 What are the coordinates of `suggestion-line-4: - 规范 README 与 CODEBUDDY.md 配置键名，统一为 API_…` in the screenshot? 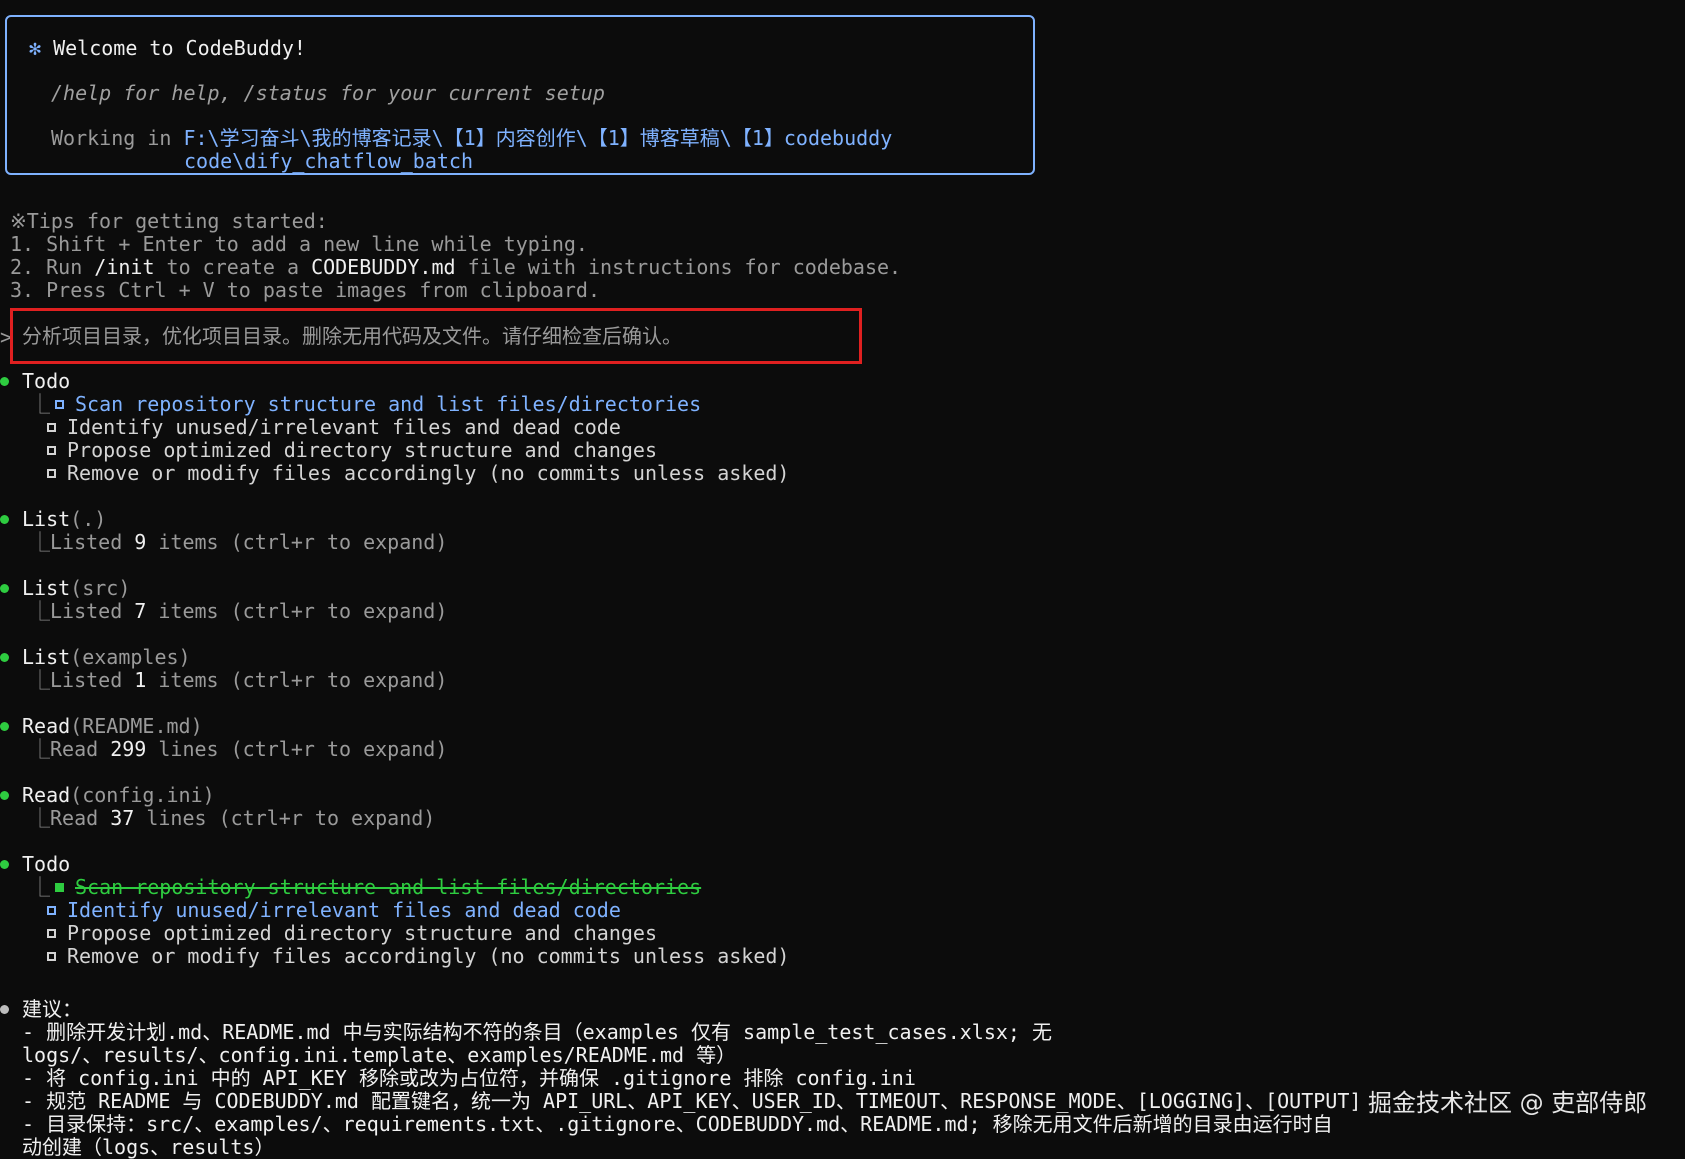 It's located at (692, 1101).